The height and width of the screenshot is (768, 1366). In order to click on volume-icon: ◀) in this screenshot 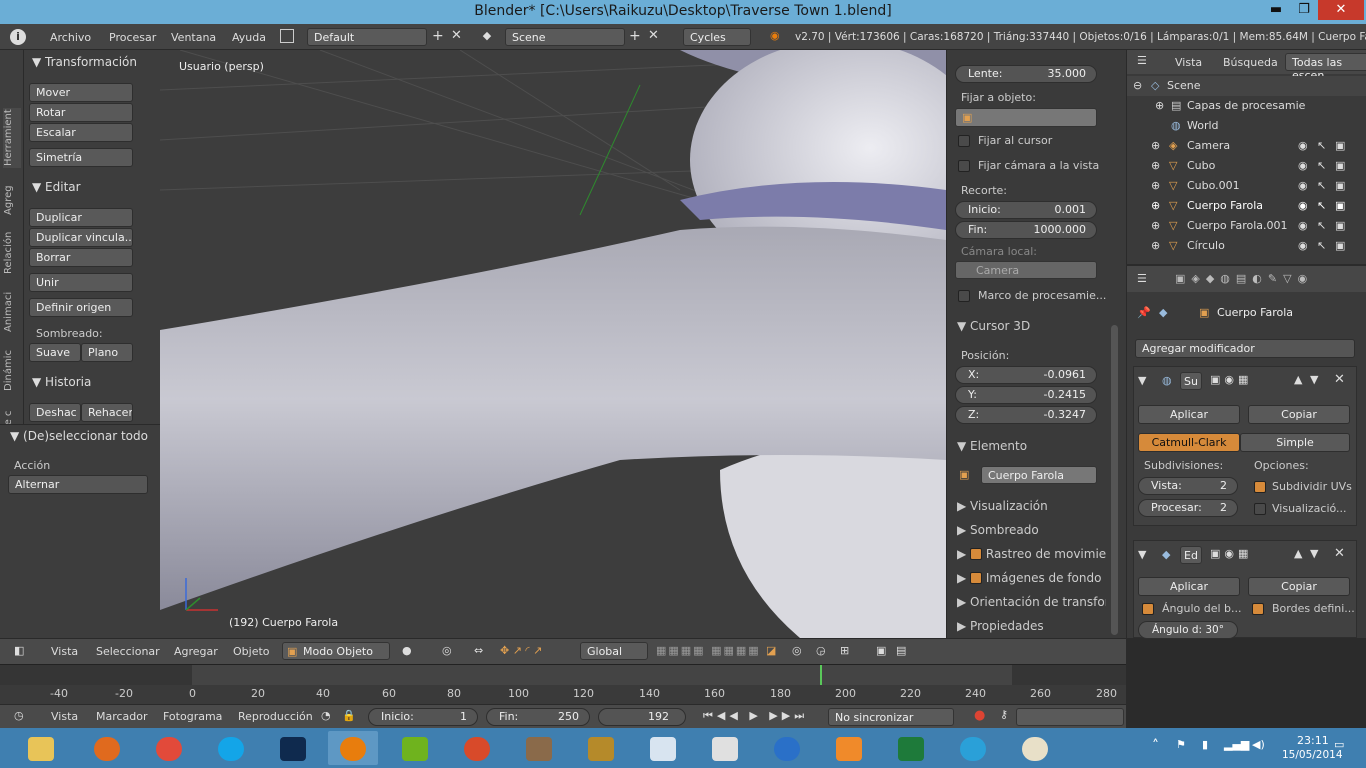, I will do `click(1258, 744)`.